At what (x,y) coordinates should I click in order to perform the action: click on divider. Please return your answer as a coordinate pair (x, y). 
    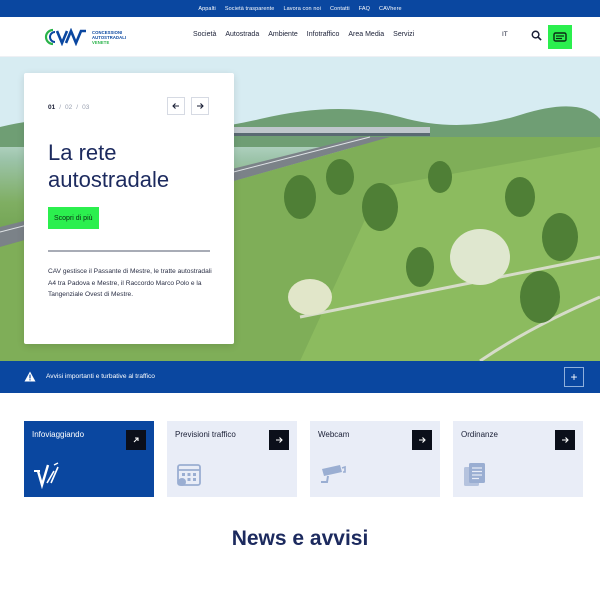
    Looking at the image, I should click on (129, 251).